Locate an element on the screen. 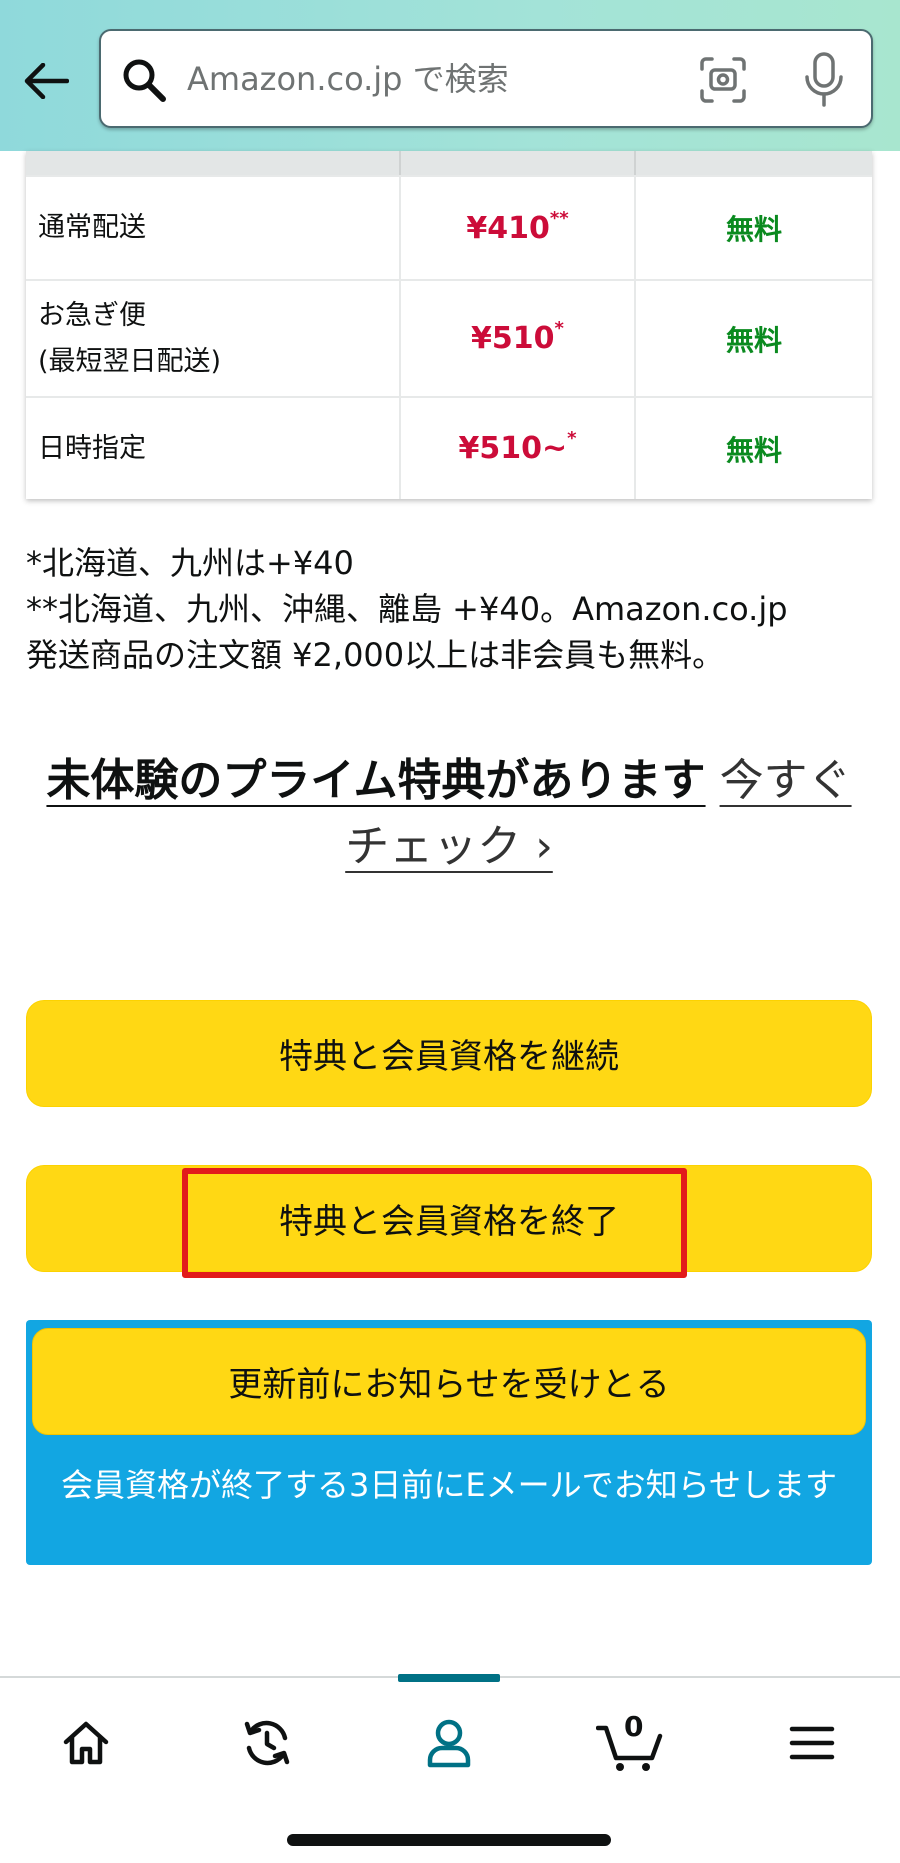 This screenshot has width=900, height=1863. search-icon is located at coordinates (144, 80).